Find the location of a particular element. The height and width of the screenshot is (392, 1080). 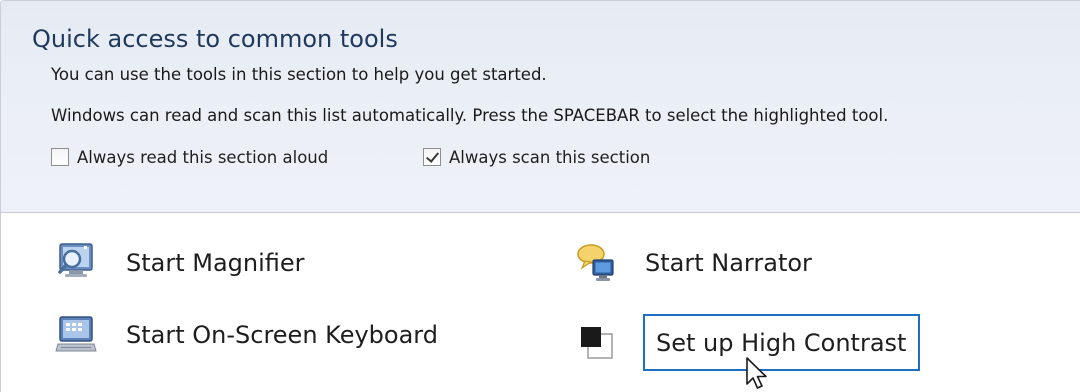

read-aloud-checkbox: Always read this section aloud is located at coordinates (189, 157).